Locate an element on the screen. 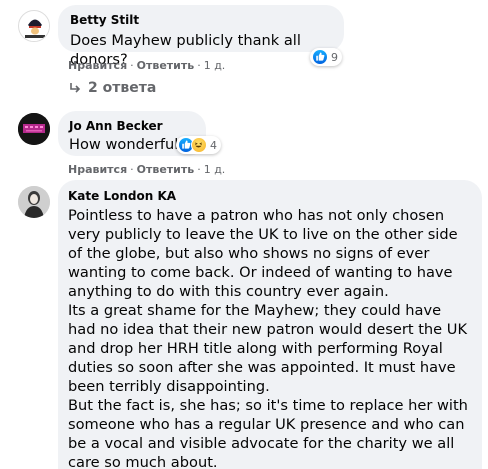 The image size is (488, 469). haha-icon is located at coordinates (199, 145).